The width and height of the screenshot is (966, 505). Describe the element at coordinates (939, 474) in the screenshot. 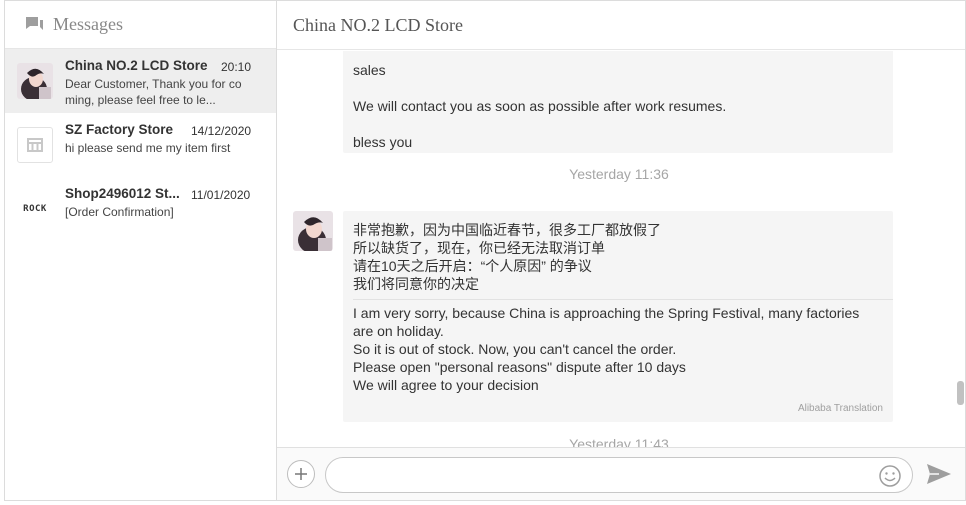

I see `paper-plane-icon` at that location.